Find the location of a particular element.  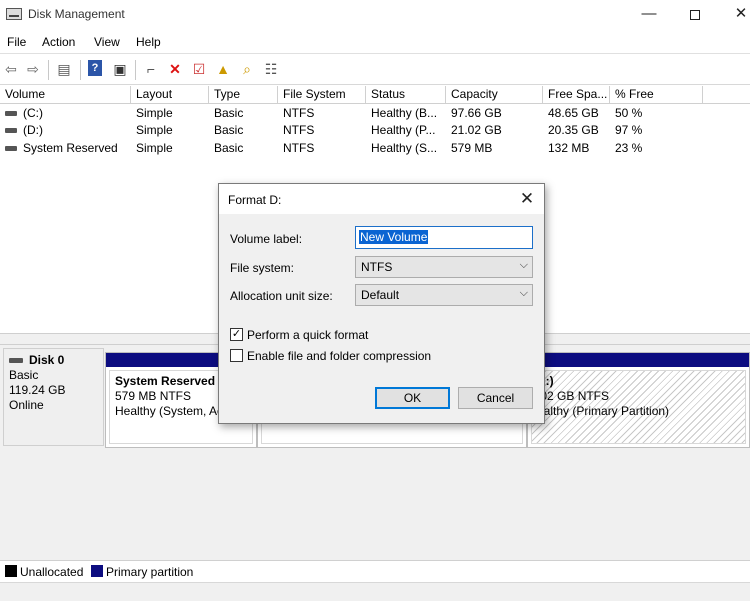

compression-label: Enable file and folder compression is located at coordinates (339, 356).